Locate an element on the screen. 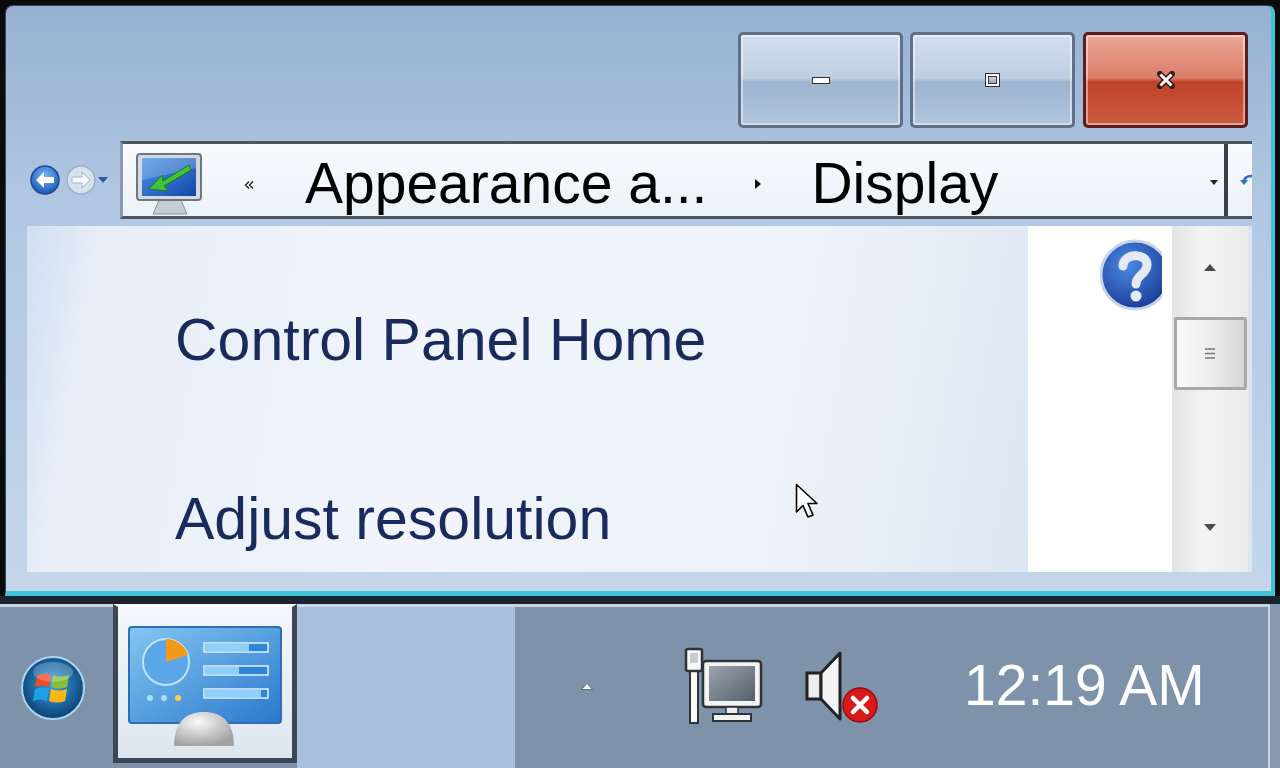 The width and height of the screenshot is (1280, 768). scrollbar-thumb is located at coordinates (1210, 353).